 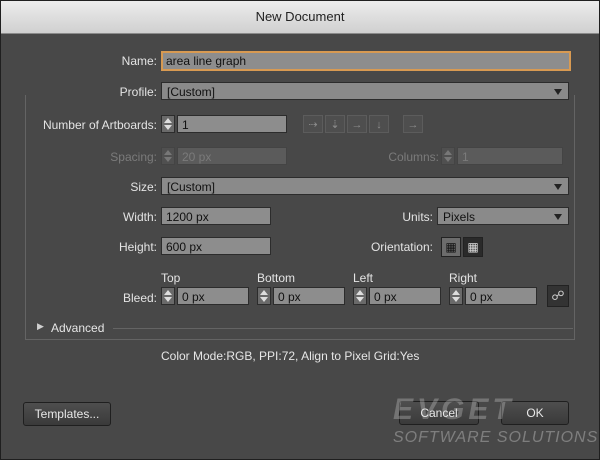 I want to click on divider, so click(x=343, y=328).